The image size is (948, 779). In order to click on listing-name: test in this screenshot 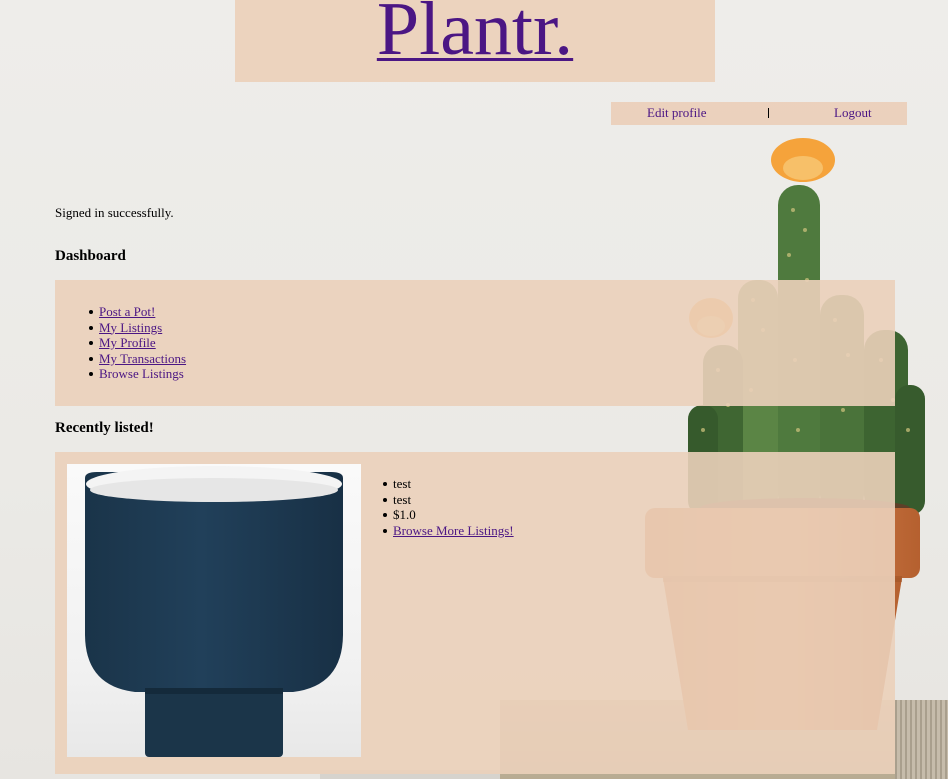, I will do `click(448, 484)`.